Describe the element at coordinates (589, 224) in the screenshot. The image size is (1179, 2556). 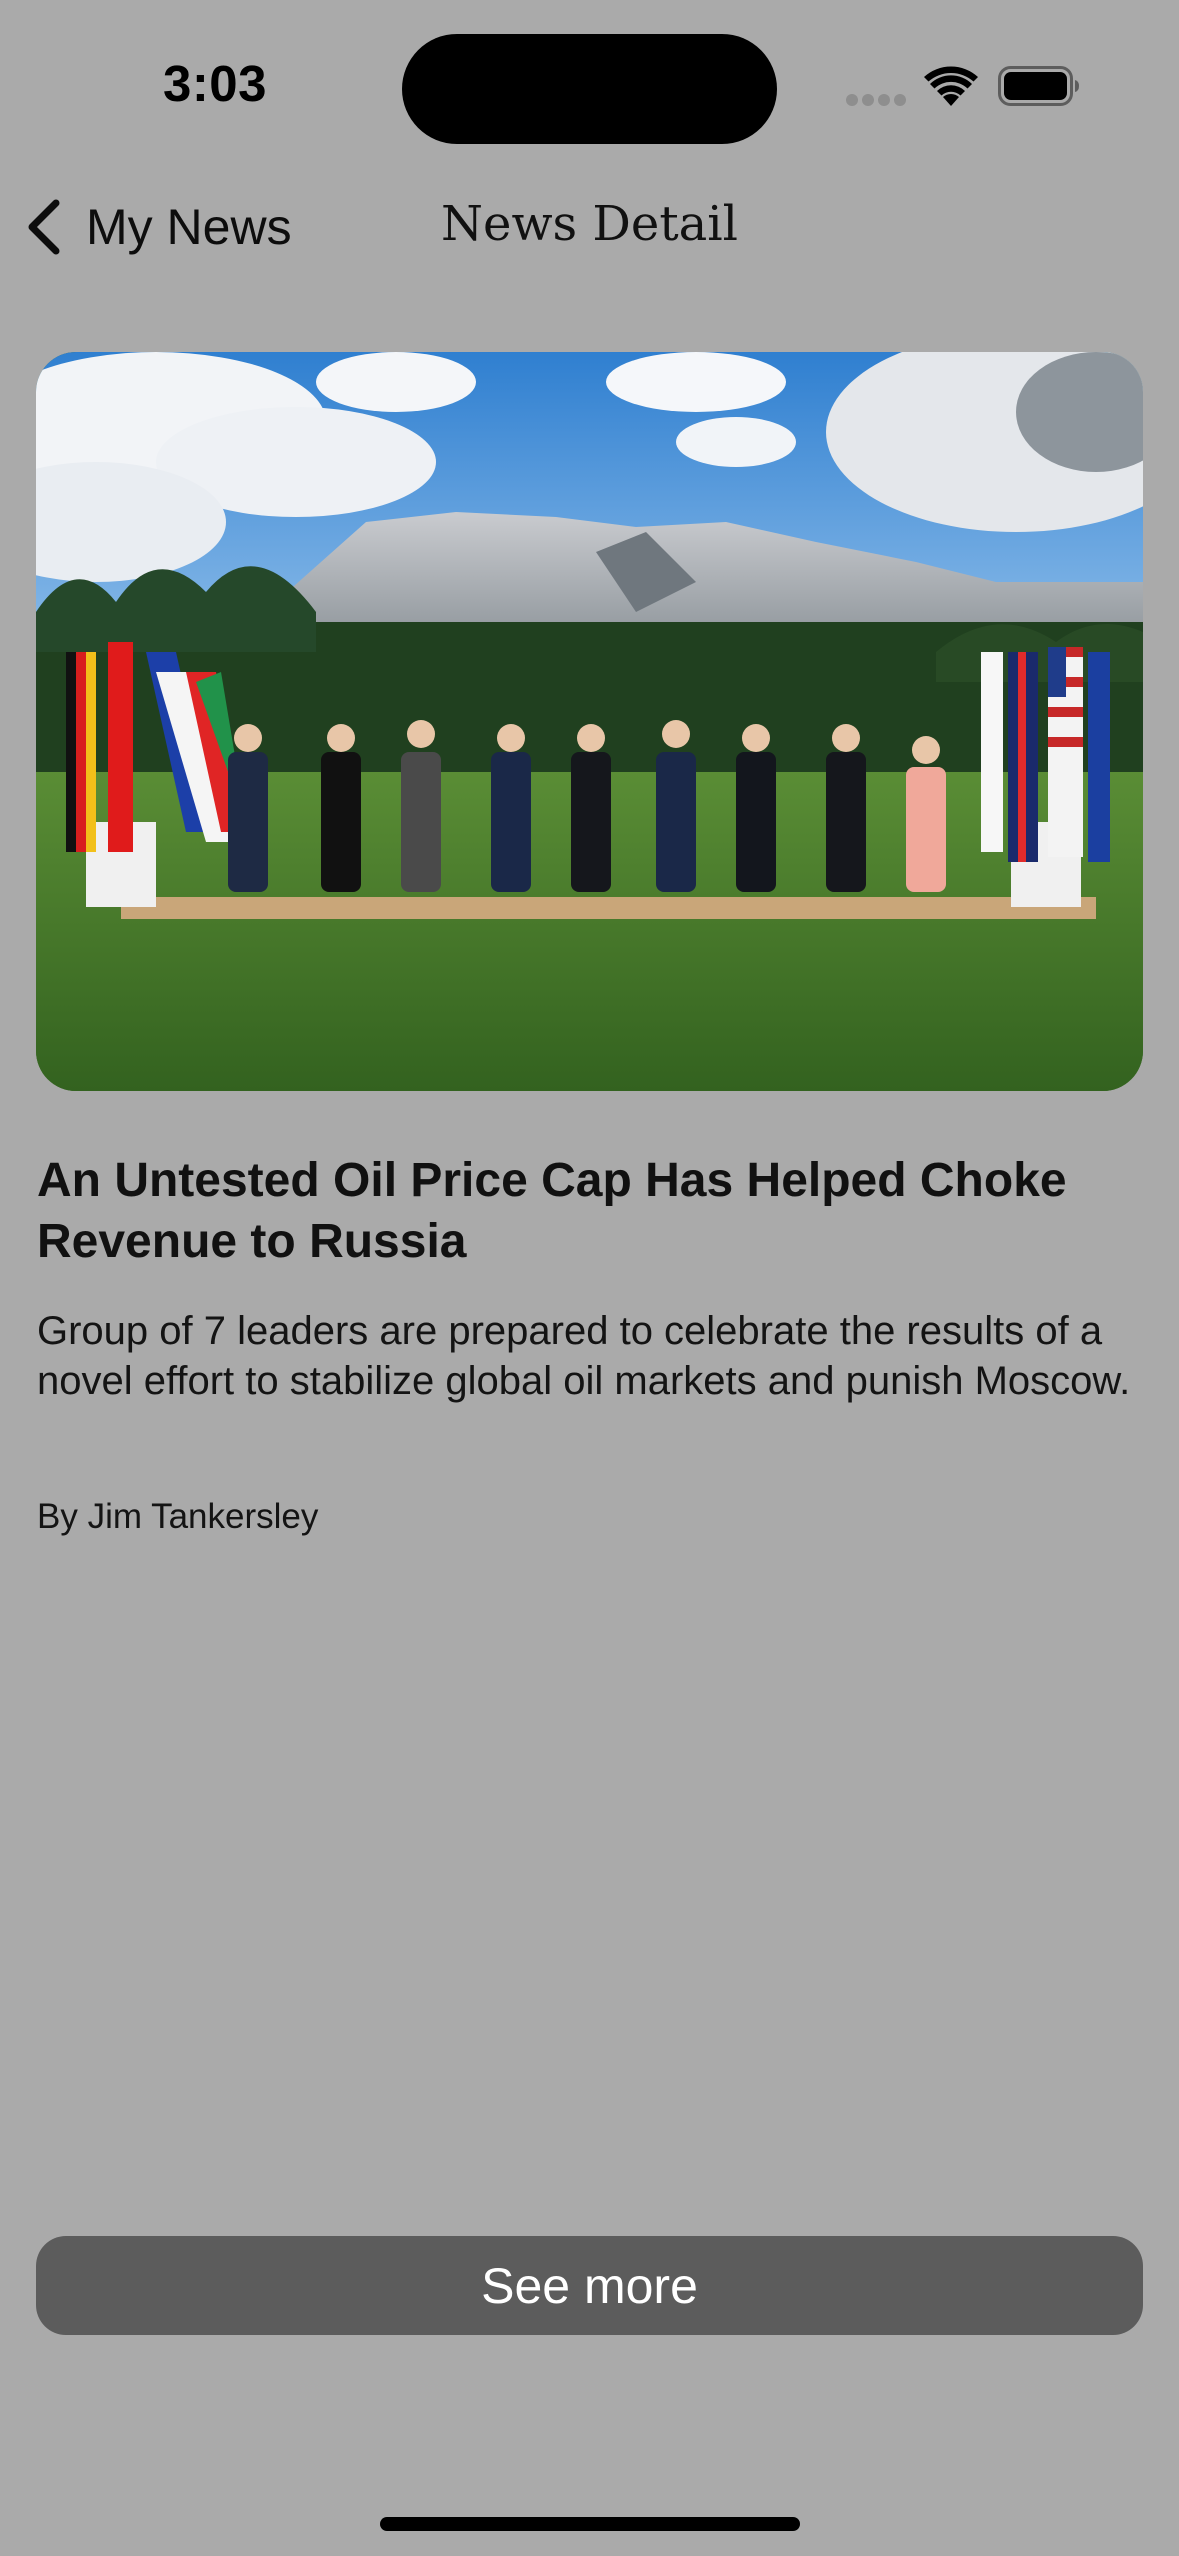
I see `page-title: News Detail` at that location.